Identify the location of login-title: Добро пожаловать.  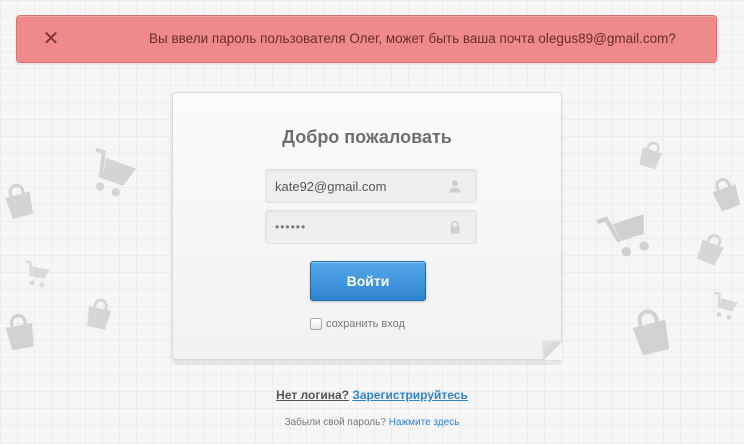
(367, 137).